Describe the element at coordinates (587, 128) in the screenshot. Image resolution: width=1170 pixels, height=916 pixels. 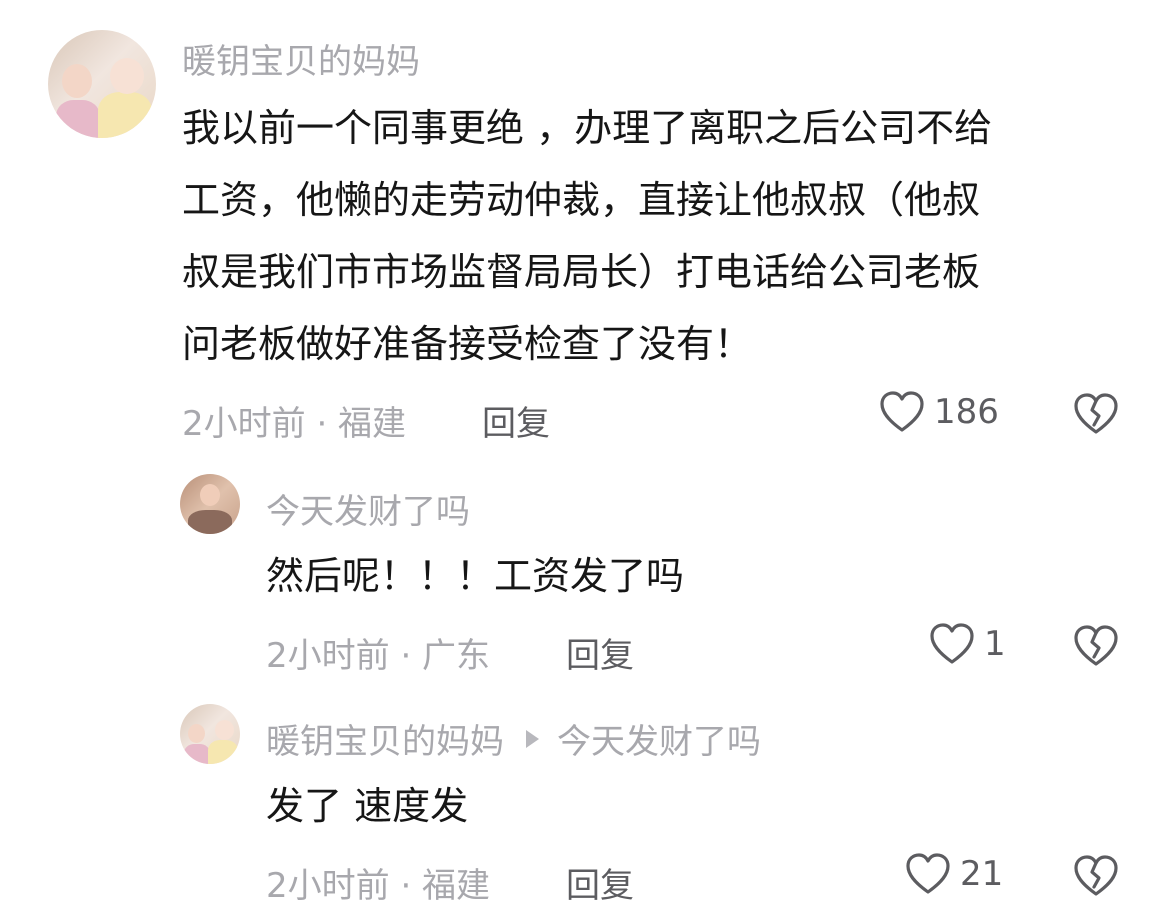
I see `comment-text-line: 我以前一个同事更绝 ，办理了离职之后公司不给` at that location.